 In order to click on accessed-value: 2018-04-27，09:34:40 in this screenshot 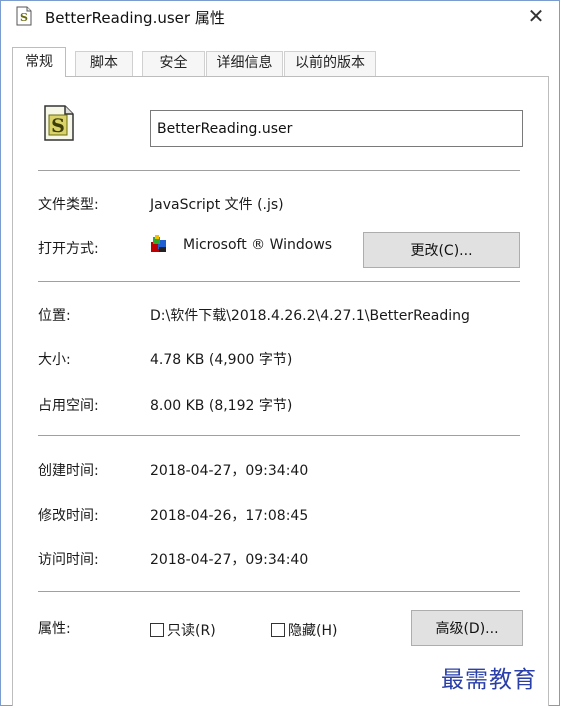, I will do `click(229, 560)`.